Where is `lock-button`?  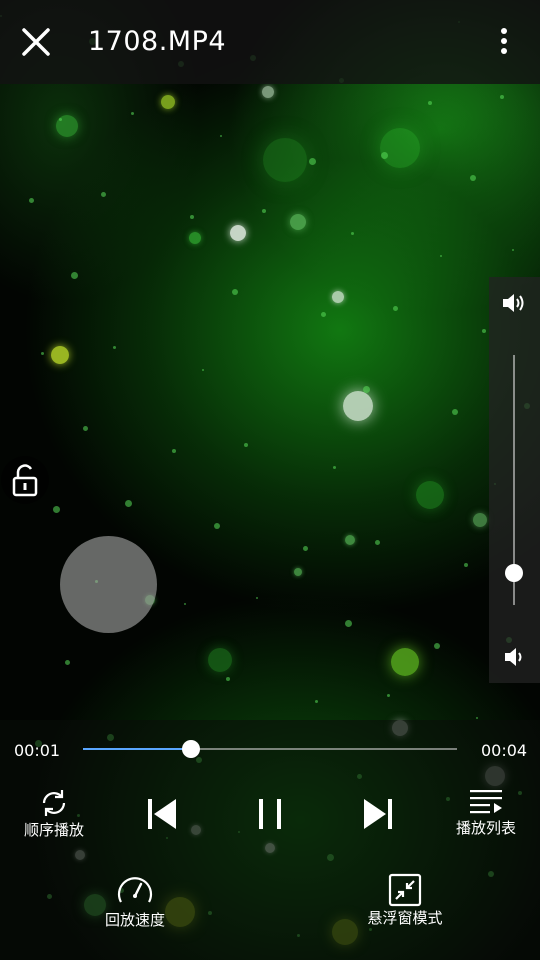 lock-button is located at coordinates (25, 480).